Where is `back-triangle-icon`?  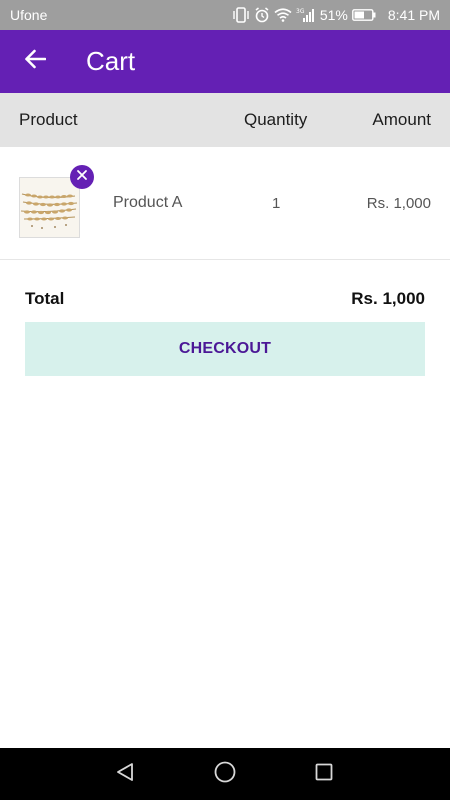
back-triangle-icon is located at coordinates (125, 774).